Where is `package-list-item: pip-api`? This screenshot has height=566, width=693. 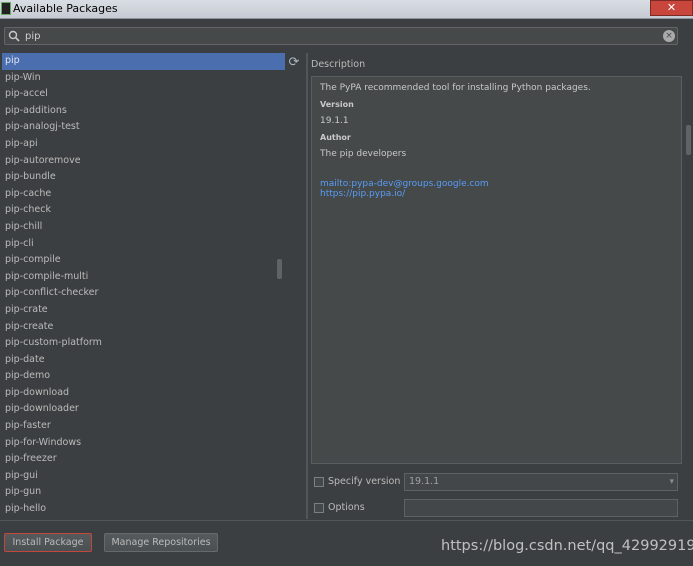
package-list-item: pip-api is located at coordinates (143, 144).